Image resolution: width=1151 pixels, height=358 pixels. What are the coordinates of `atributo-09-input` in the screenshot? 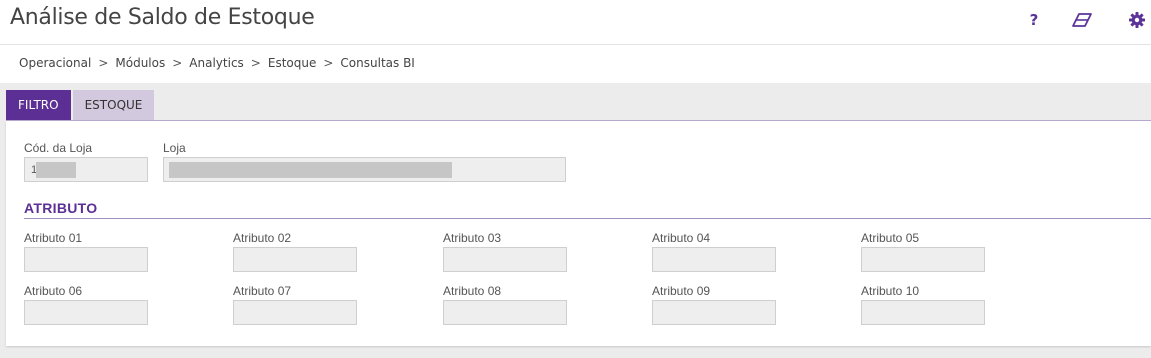 It's located at (714, 312).